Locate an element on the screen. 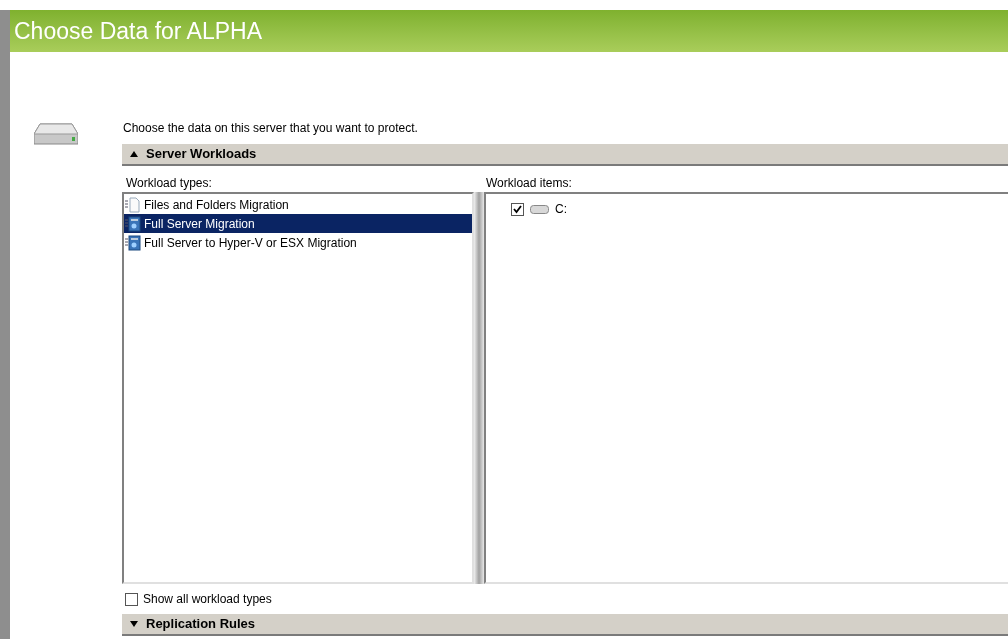 This screenshot has height=639, width=1008. list-label: Workload types: is located at coordinates (169, 183).